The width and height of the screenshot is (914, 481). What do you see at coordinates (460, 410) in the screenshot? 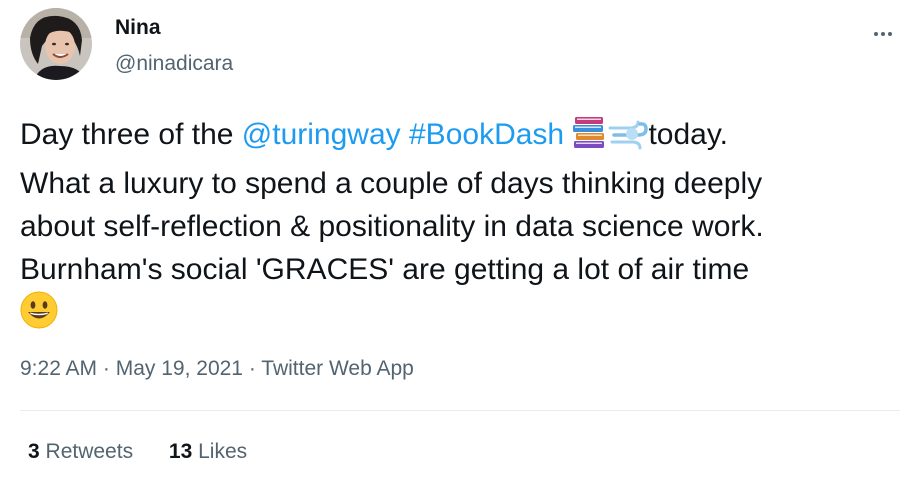
I see `divider` at bounding box center [460, 410].